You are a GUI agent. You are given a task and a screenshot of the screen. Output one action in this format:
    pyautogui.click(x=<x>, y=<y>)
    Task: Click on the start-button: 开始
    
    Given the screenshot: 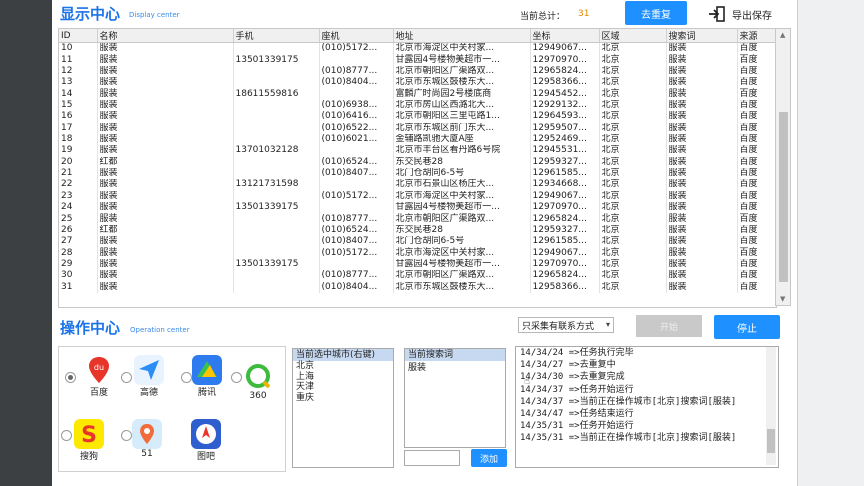 What is the action you would take?
    pyautogui.click(x=669, y=326)
    